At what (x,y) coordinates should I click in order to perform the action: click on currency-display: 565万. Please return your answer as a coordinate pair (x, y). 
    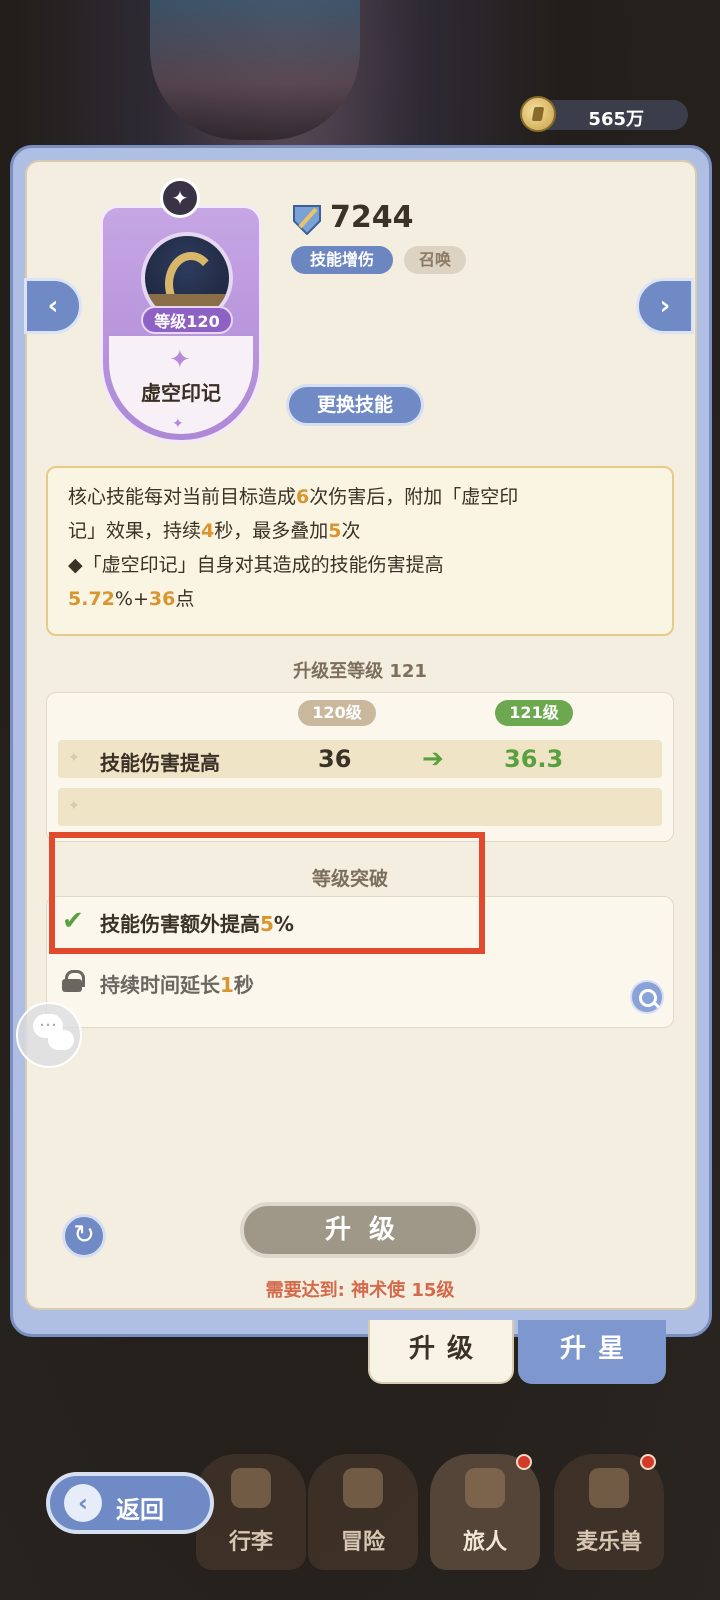
    Looking at the image, I should click on (604, 114).